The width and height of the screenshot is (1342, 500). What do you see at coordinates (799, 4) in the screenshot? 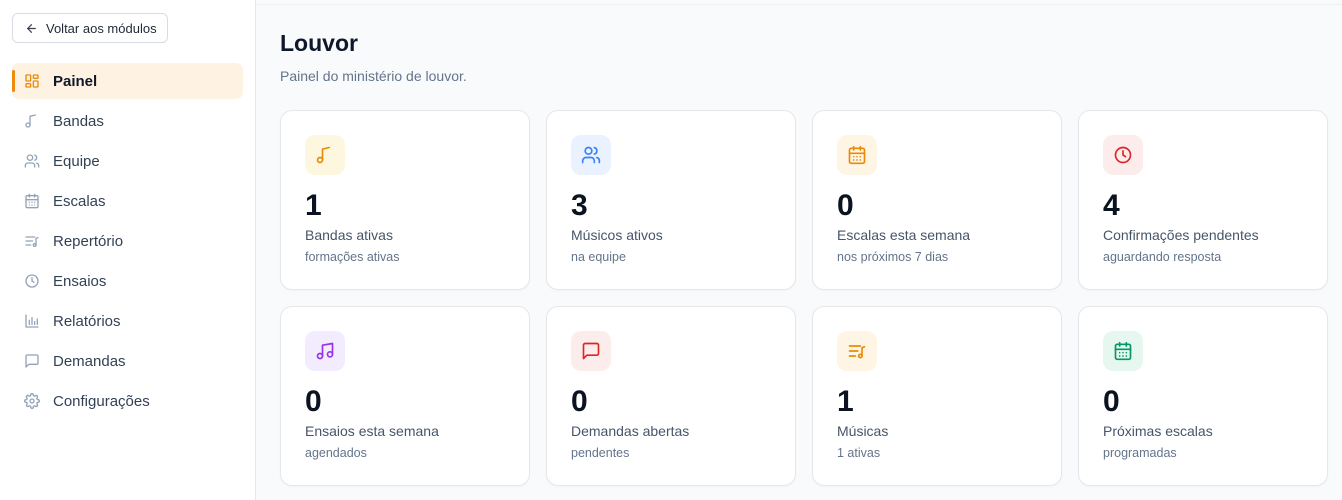
I see `top-divider` at bounding box center [799, 4].